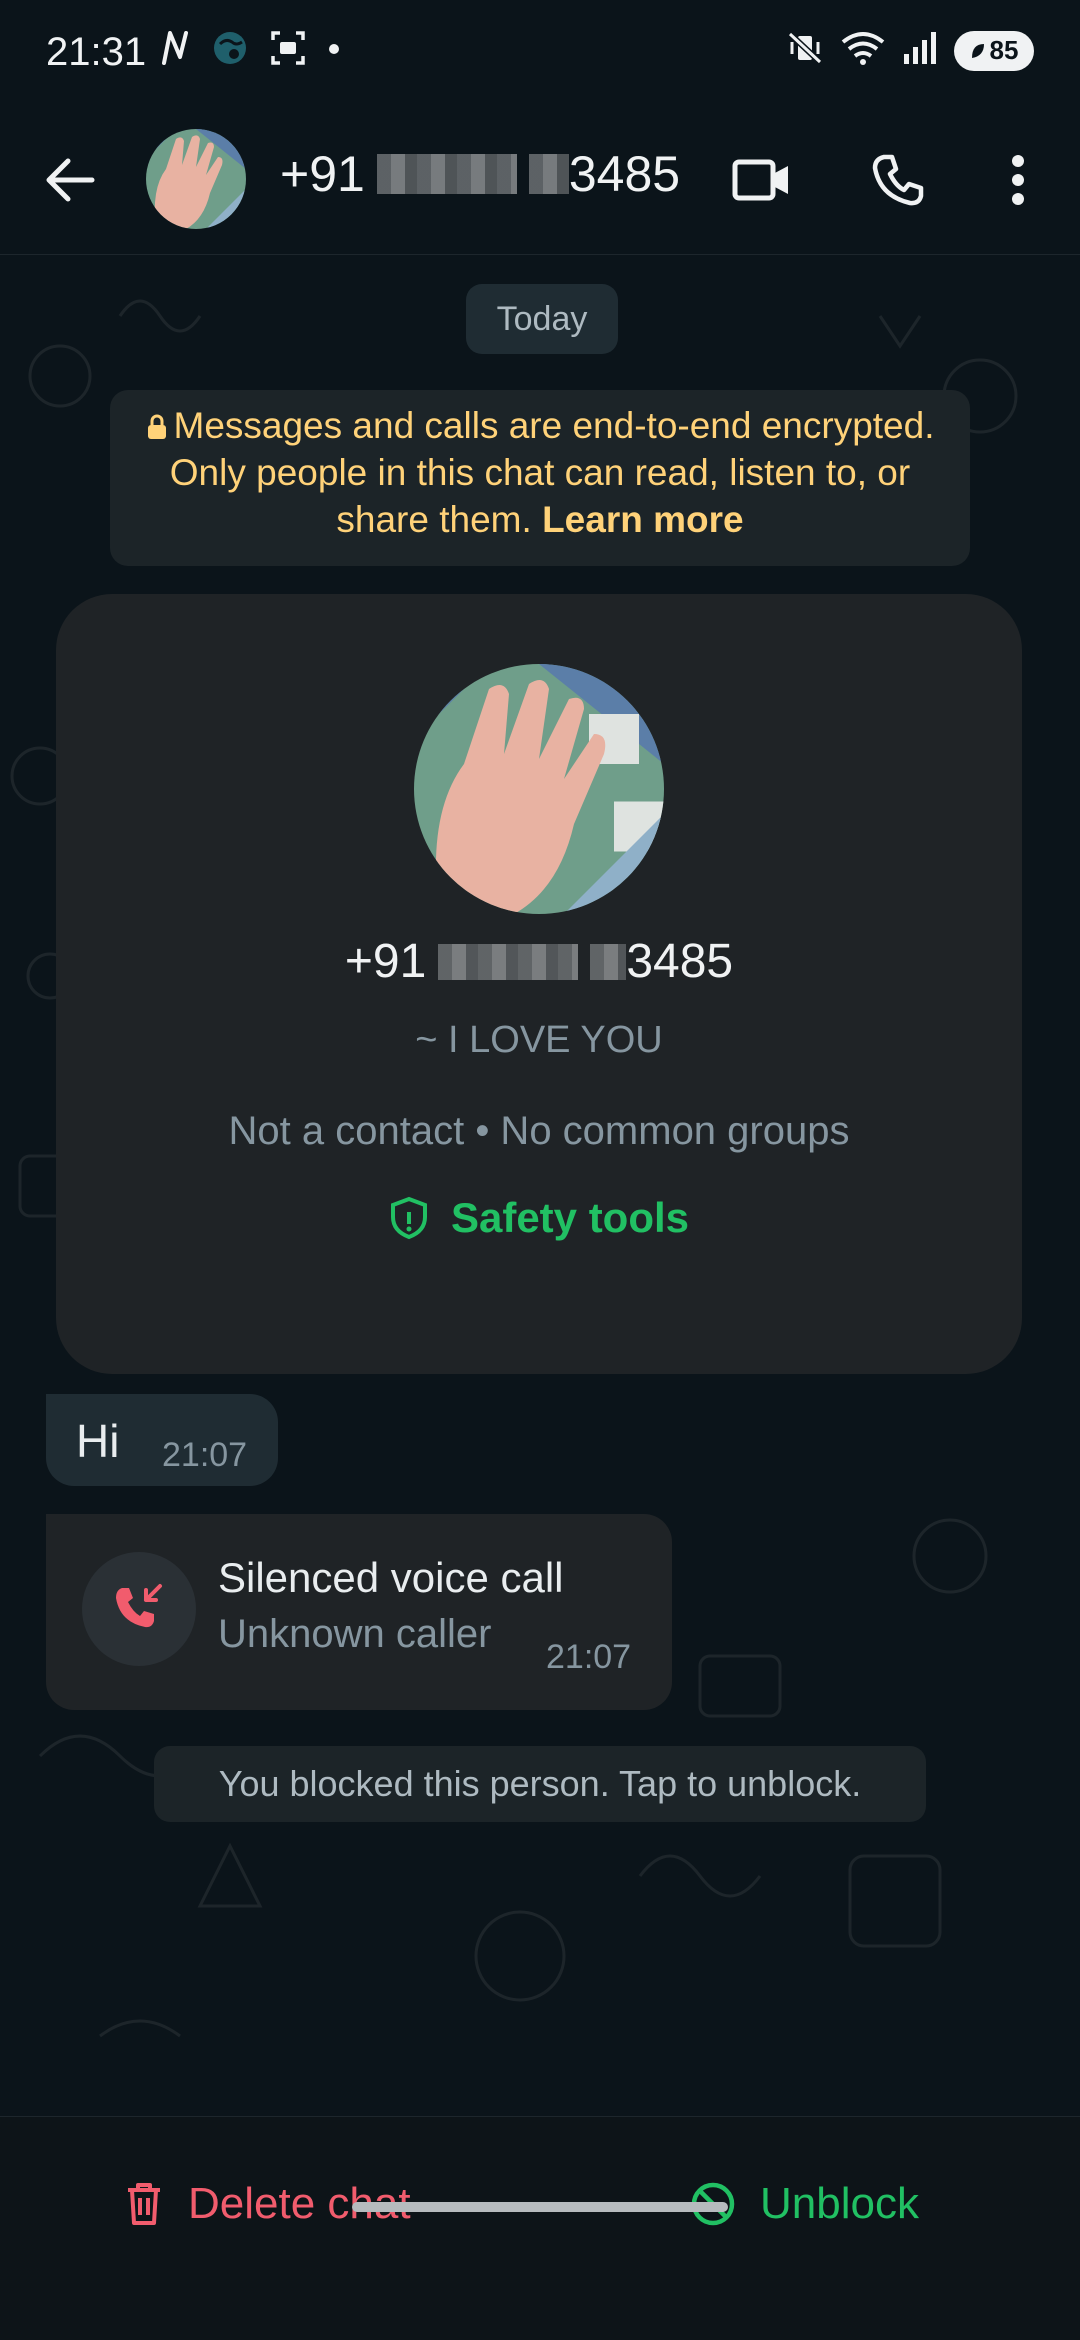 Image resolution: width=1080 pixels, height=2340 pixels. What do you see at coordinates (540, 1784) in the screenshot?
I see `blocked-notice: You blocked this person. Tap to unblock.` at bounding box center [540, 1784].